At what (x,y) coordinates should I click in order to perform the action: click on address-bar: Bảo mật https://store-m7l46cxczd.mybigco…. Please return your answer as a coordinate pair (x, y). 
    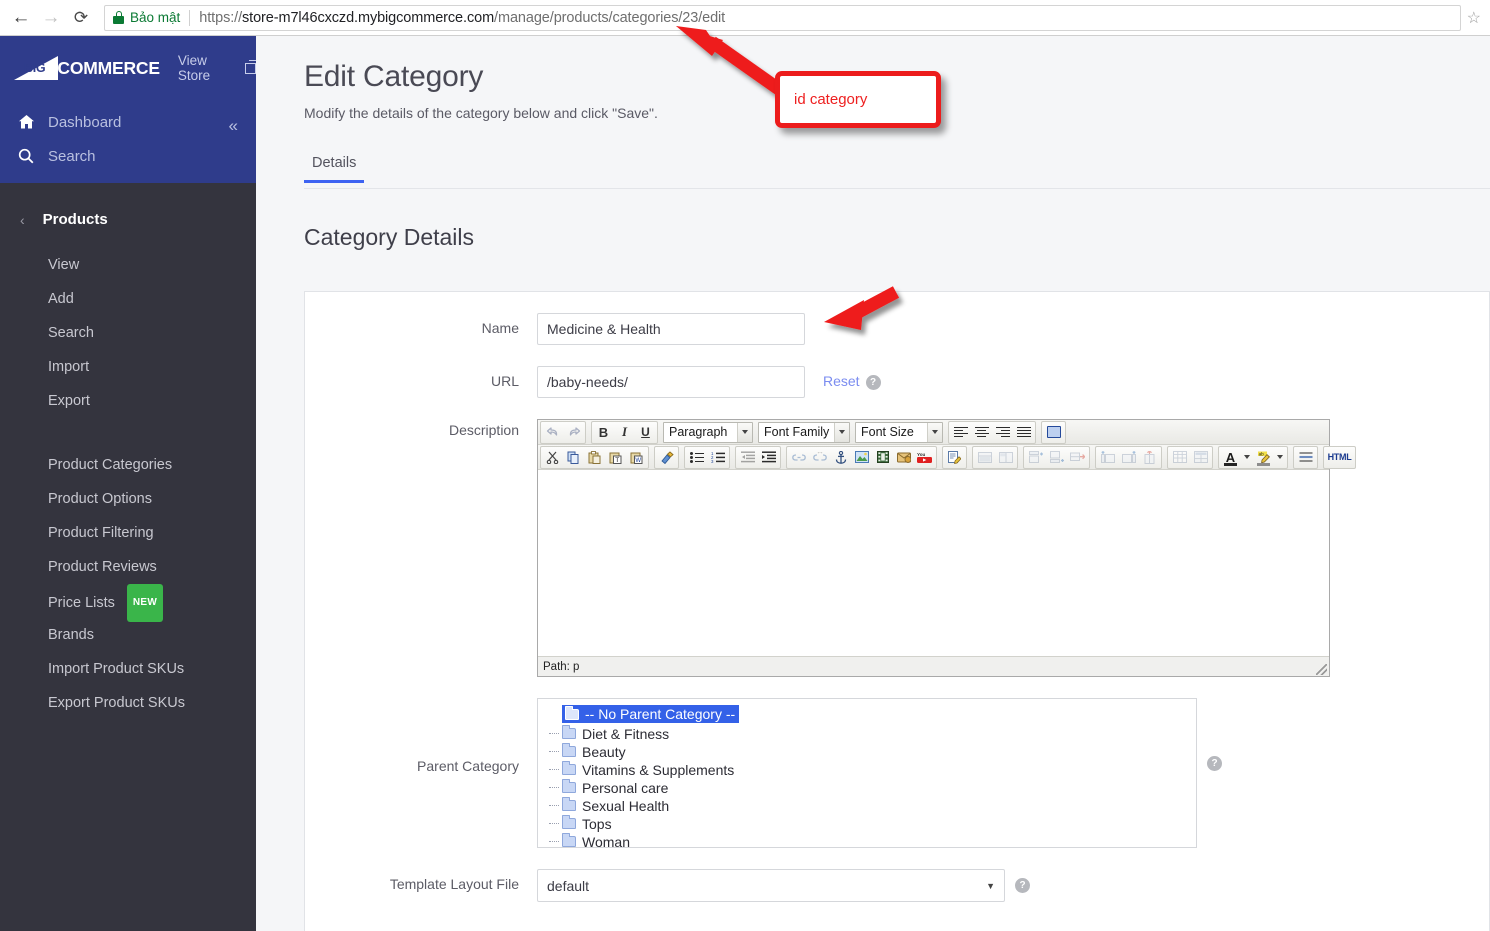
    Looking at the image, I should click on (782, 17).